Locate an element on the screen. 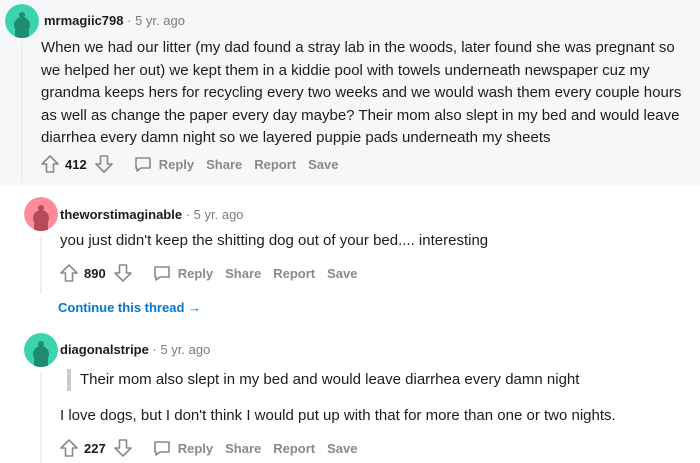 This screenshot has width=700, height=463. comment-actions: 227 Reply Share Report Save is located at coordinates (208, 448).